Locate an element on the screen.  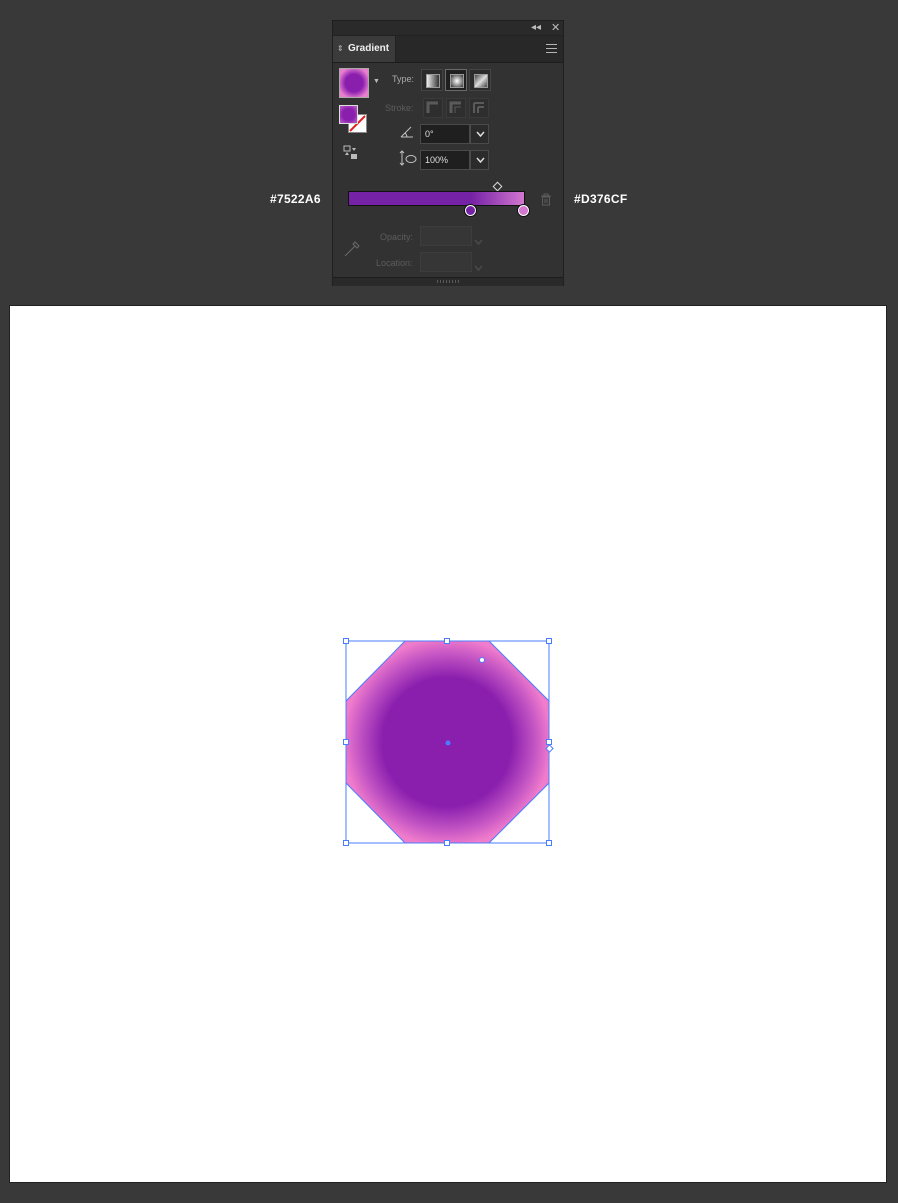
stroke-along-button is located at coordinates (456, 108).